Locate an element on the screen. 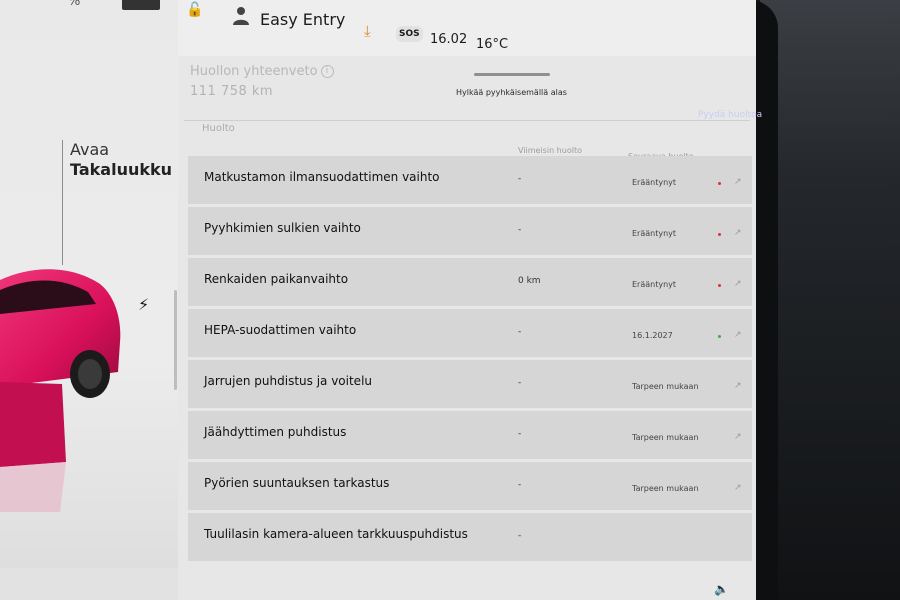 The image size is (900, 600). summary-title: Huollon yhteenveto i is located at coordinates (262, 71).